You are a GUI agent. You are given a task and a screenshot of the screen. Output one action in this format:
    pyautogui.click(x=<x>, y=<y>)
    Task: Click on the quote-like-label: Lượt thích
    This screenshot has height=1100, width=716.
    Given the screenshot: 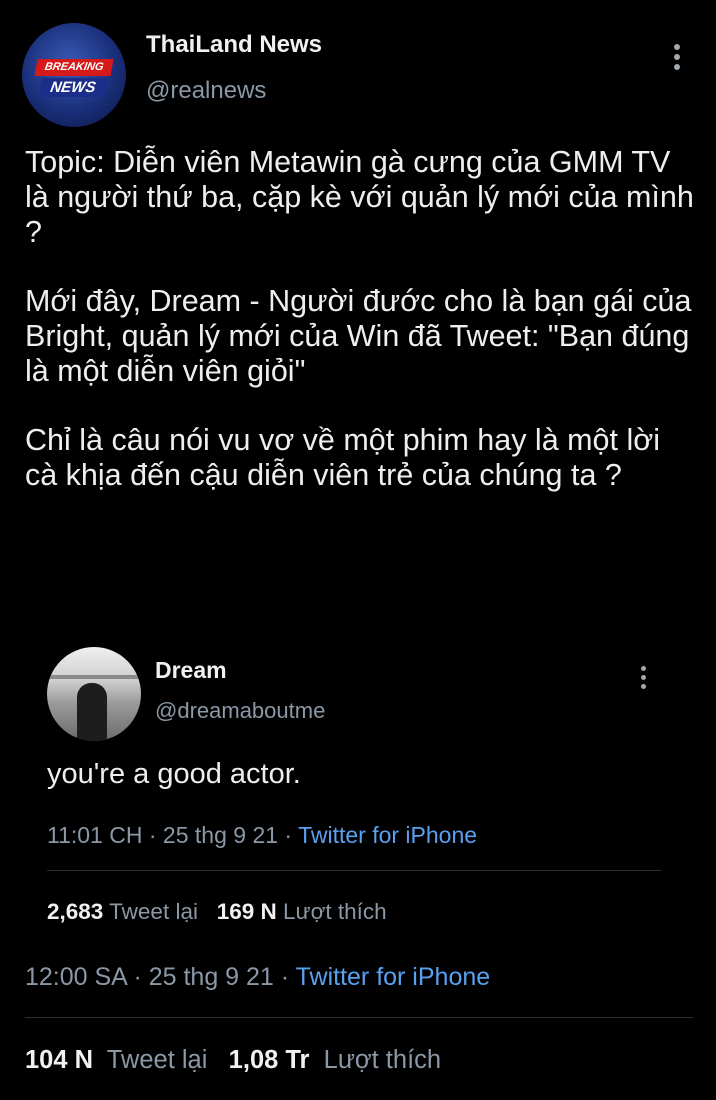 What is the action you would take?
    pyautogui.click(x=335, y=911)
    